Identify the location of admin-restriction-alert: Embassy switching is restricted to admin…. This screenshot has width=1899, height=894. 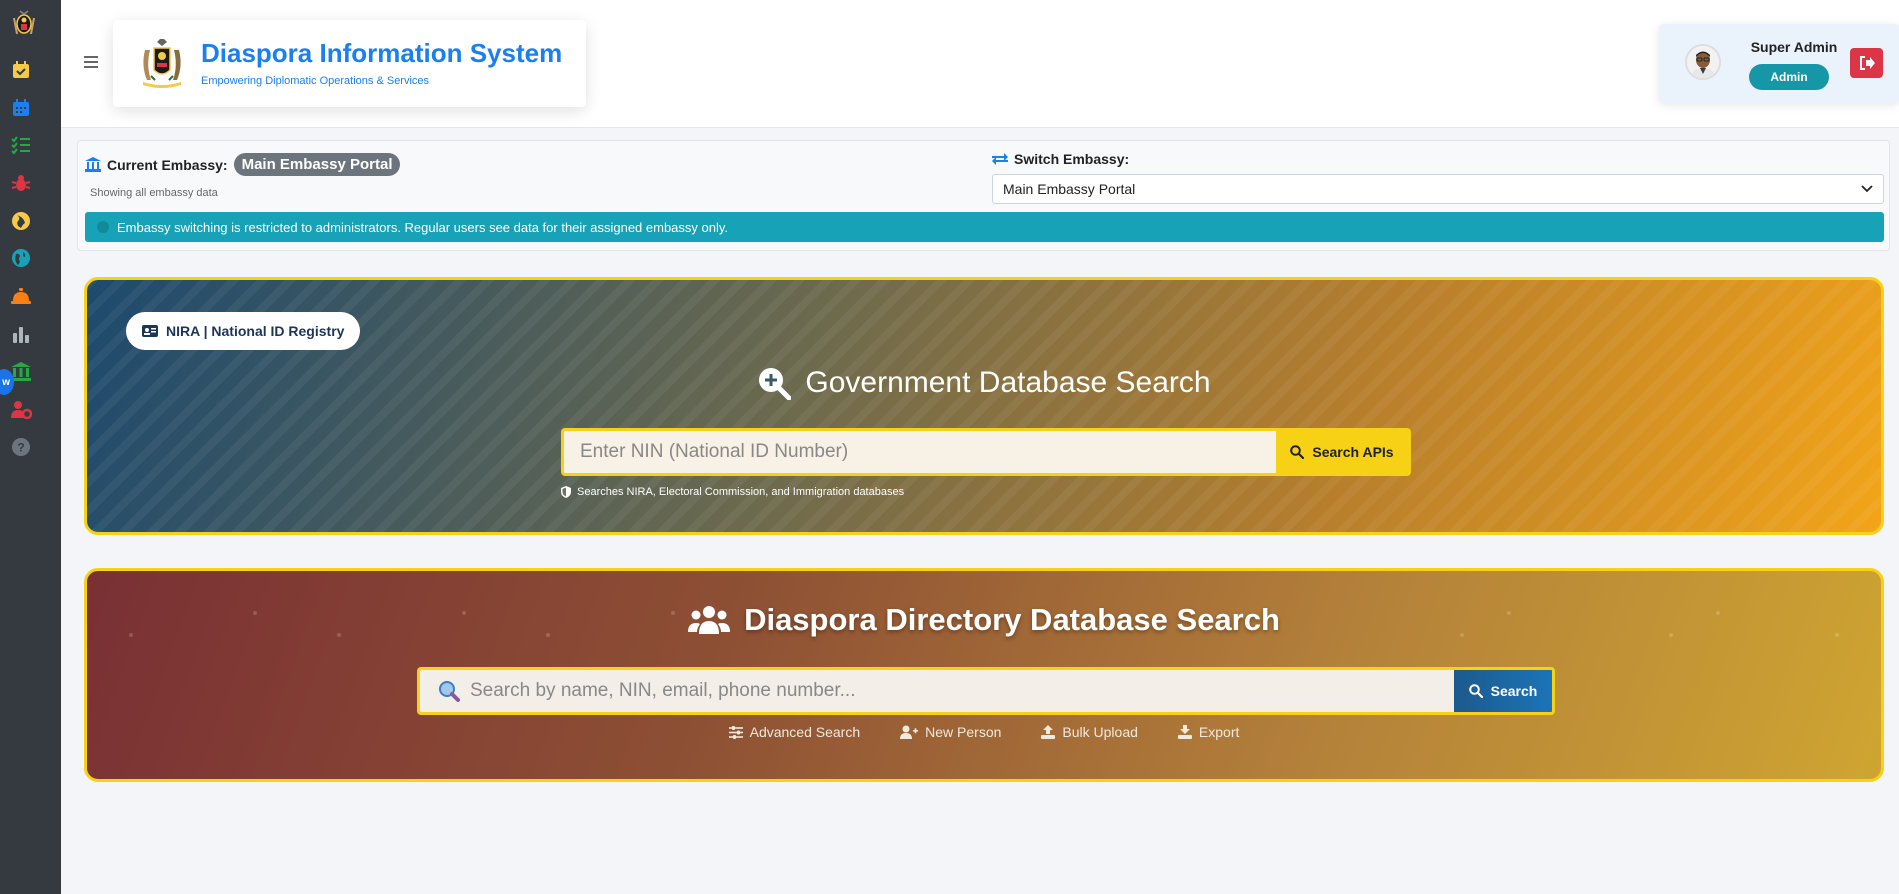
(984, 227).